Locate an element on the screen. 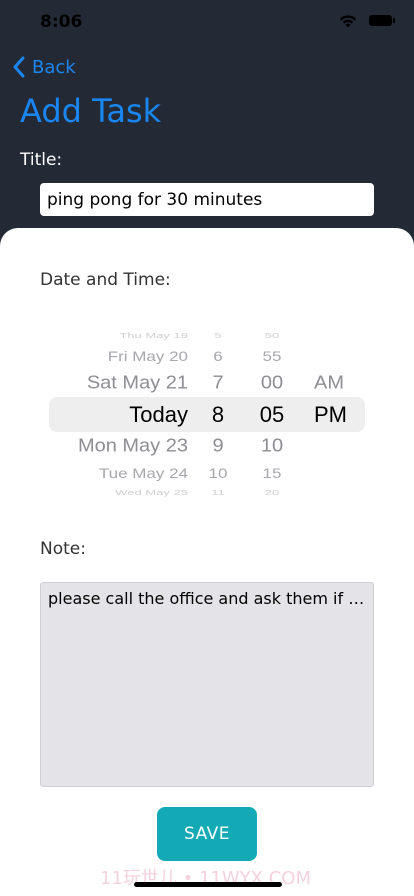 This screenshot has width=414, height=896. page-title: Add Task is located at coordinates (91, 111).